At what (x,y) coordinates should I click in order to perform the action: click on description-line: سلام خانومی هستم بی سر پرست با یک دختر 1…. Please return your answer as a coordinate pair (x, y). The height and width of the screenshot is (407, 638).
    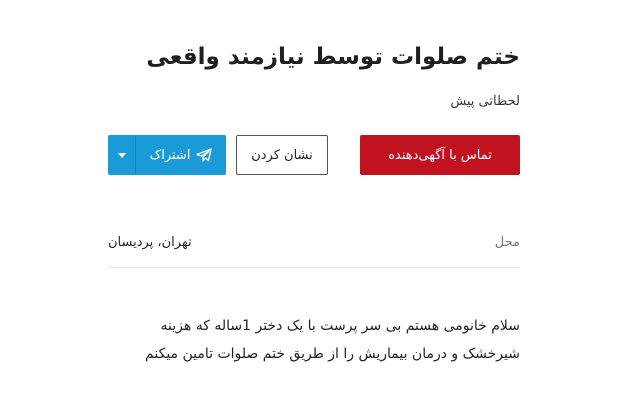
    Looking at the image, I should click on (340, 326).